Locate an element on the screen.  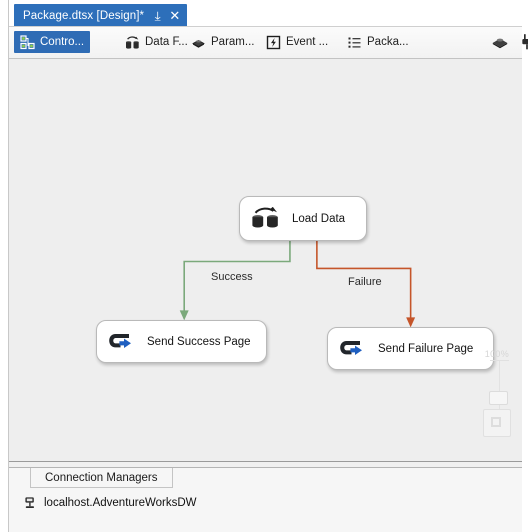
connection-managers-tab: Connection Managers is located at coordinates (101, 478).